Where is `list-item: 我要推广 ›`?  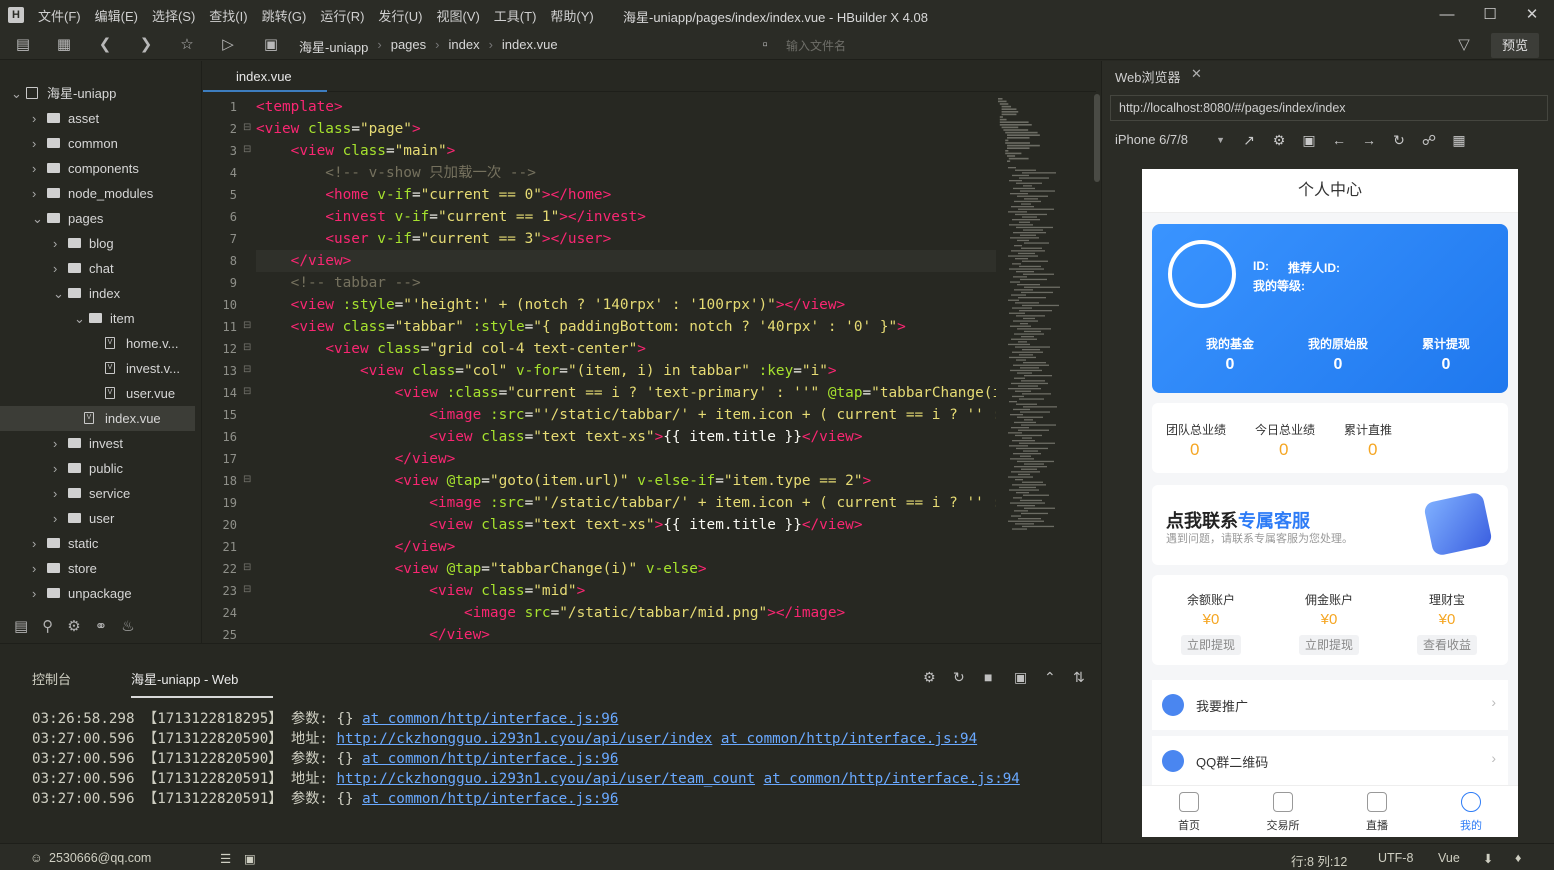 list-item: 我要推广 › is located at coordinates (1330, 705).